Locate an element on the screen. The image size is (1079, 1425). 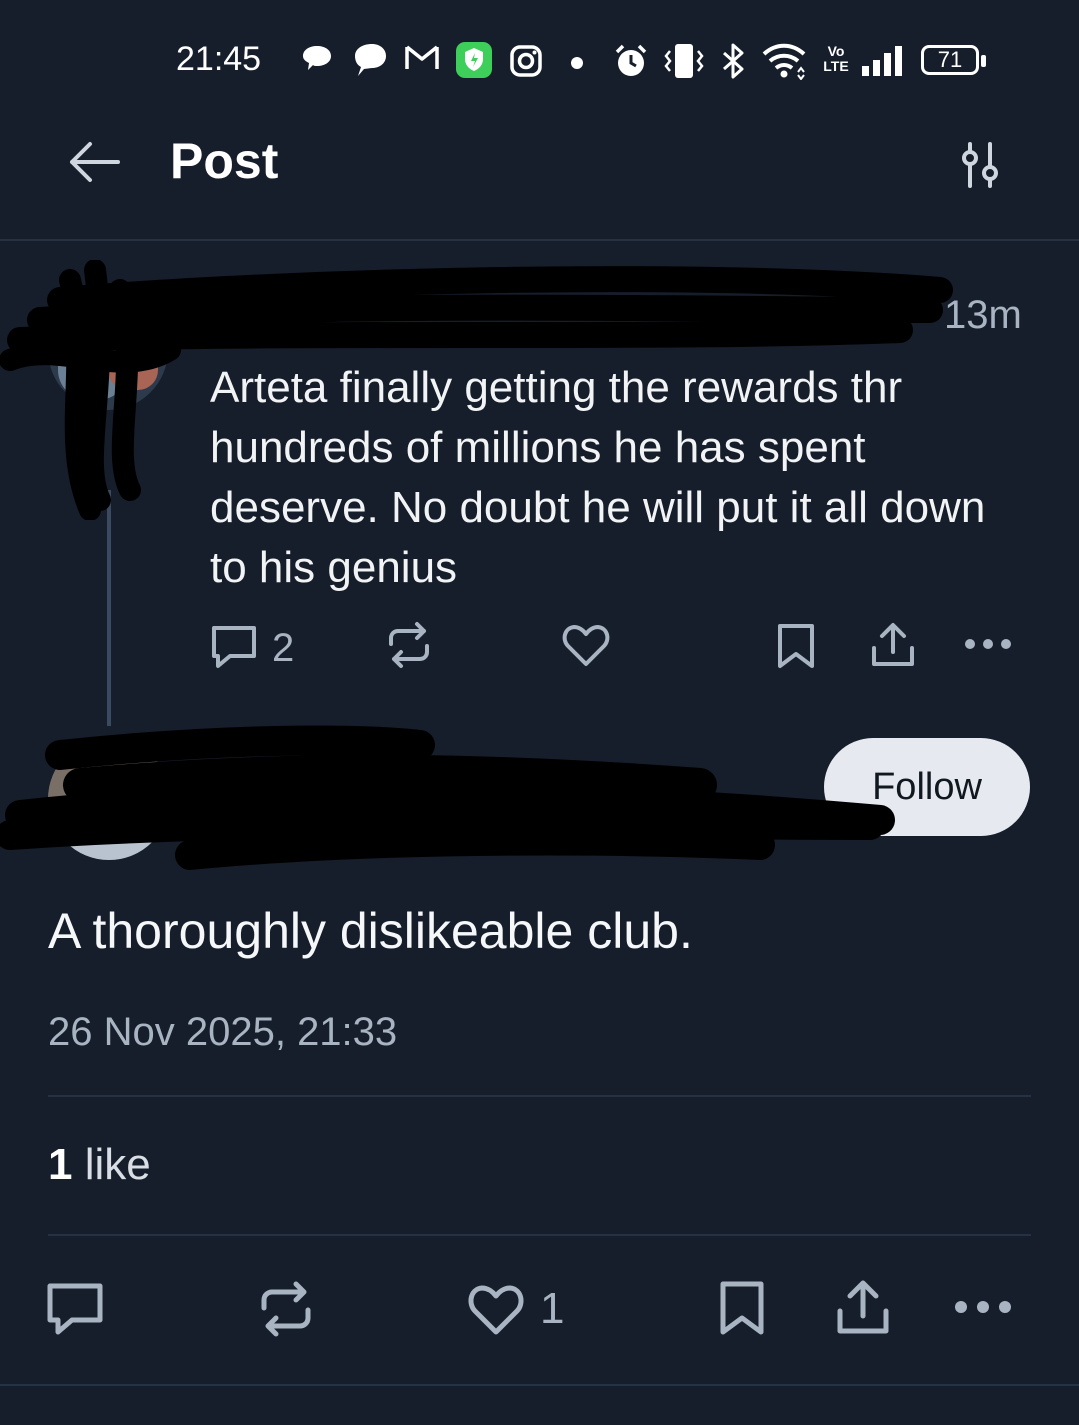
shield-app-icon is located at coordinates (474, 60).